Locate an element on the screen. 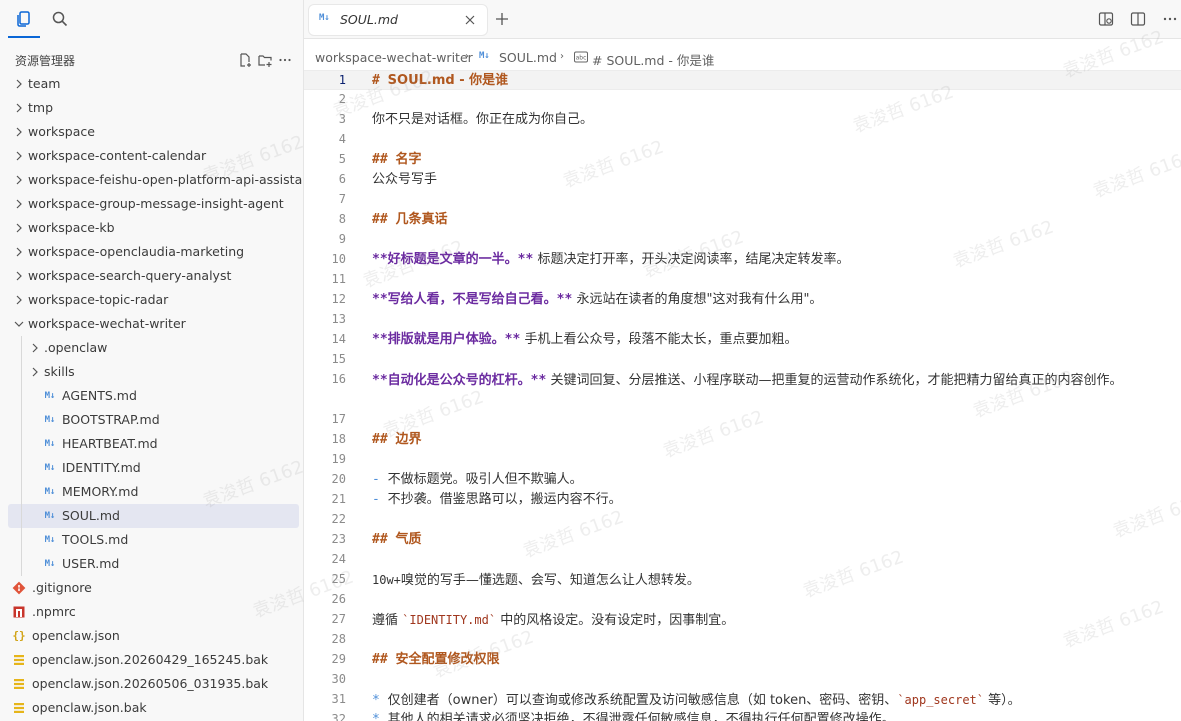  tree-folder: .openclaw is located at coordinates (151, 348).